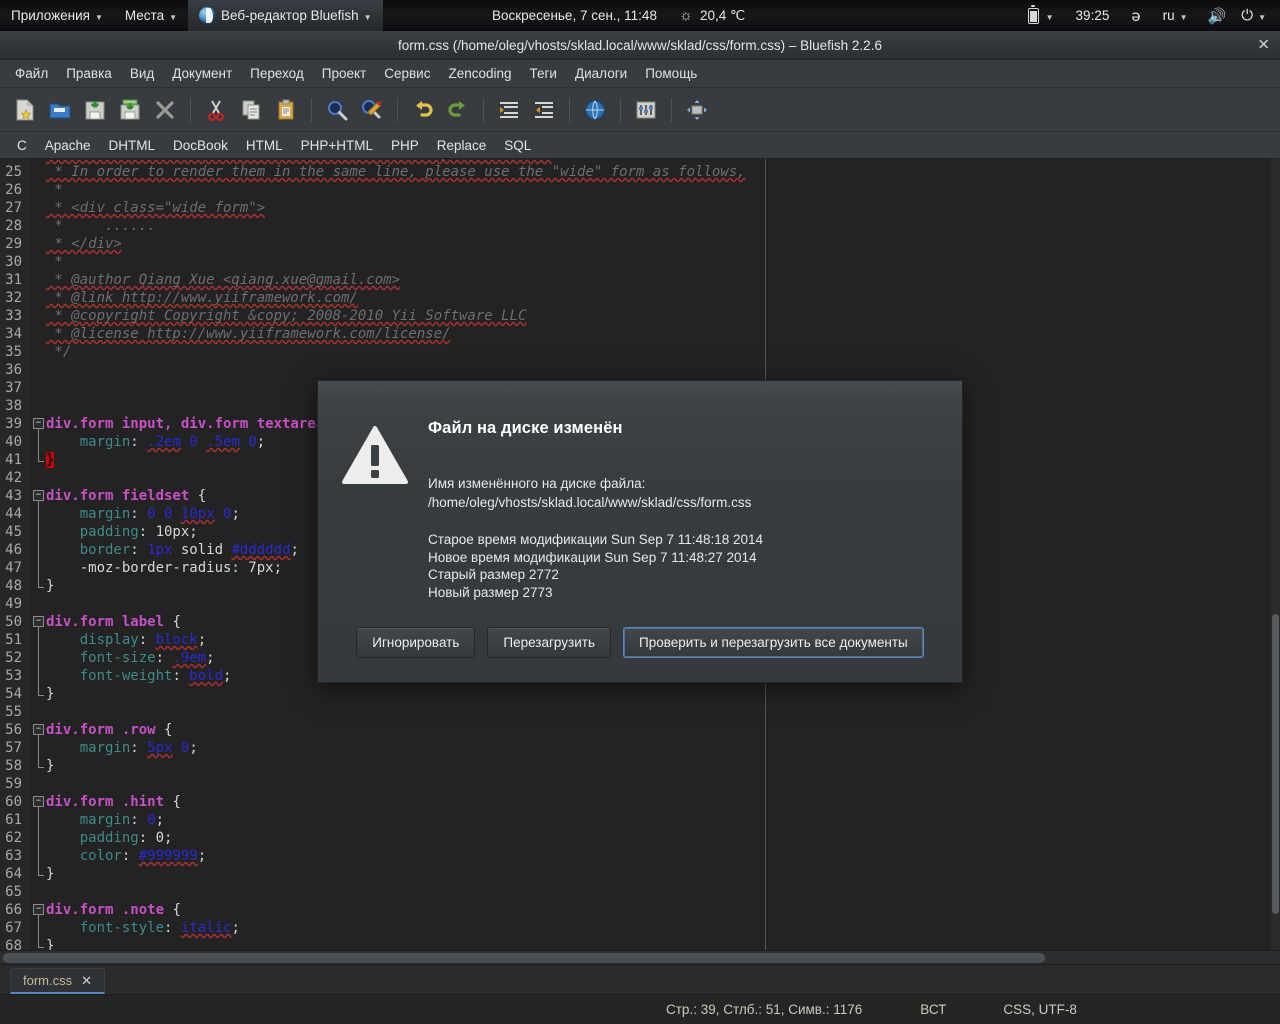 This screenshot has height=1024, width=1280. I want to click on code-line: margin: 5px 0;, so click(122, 748).